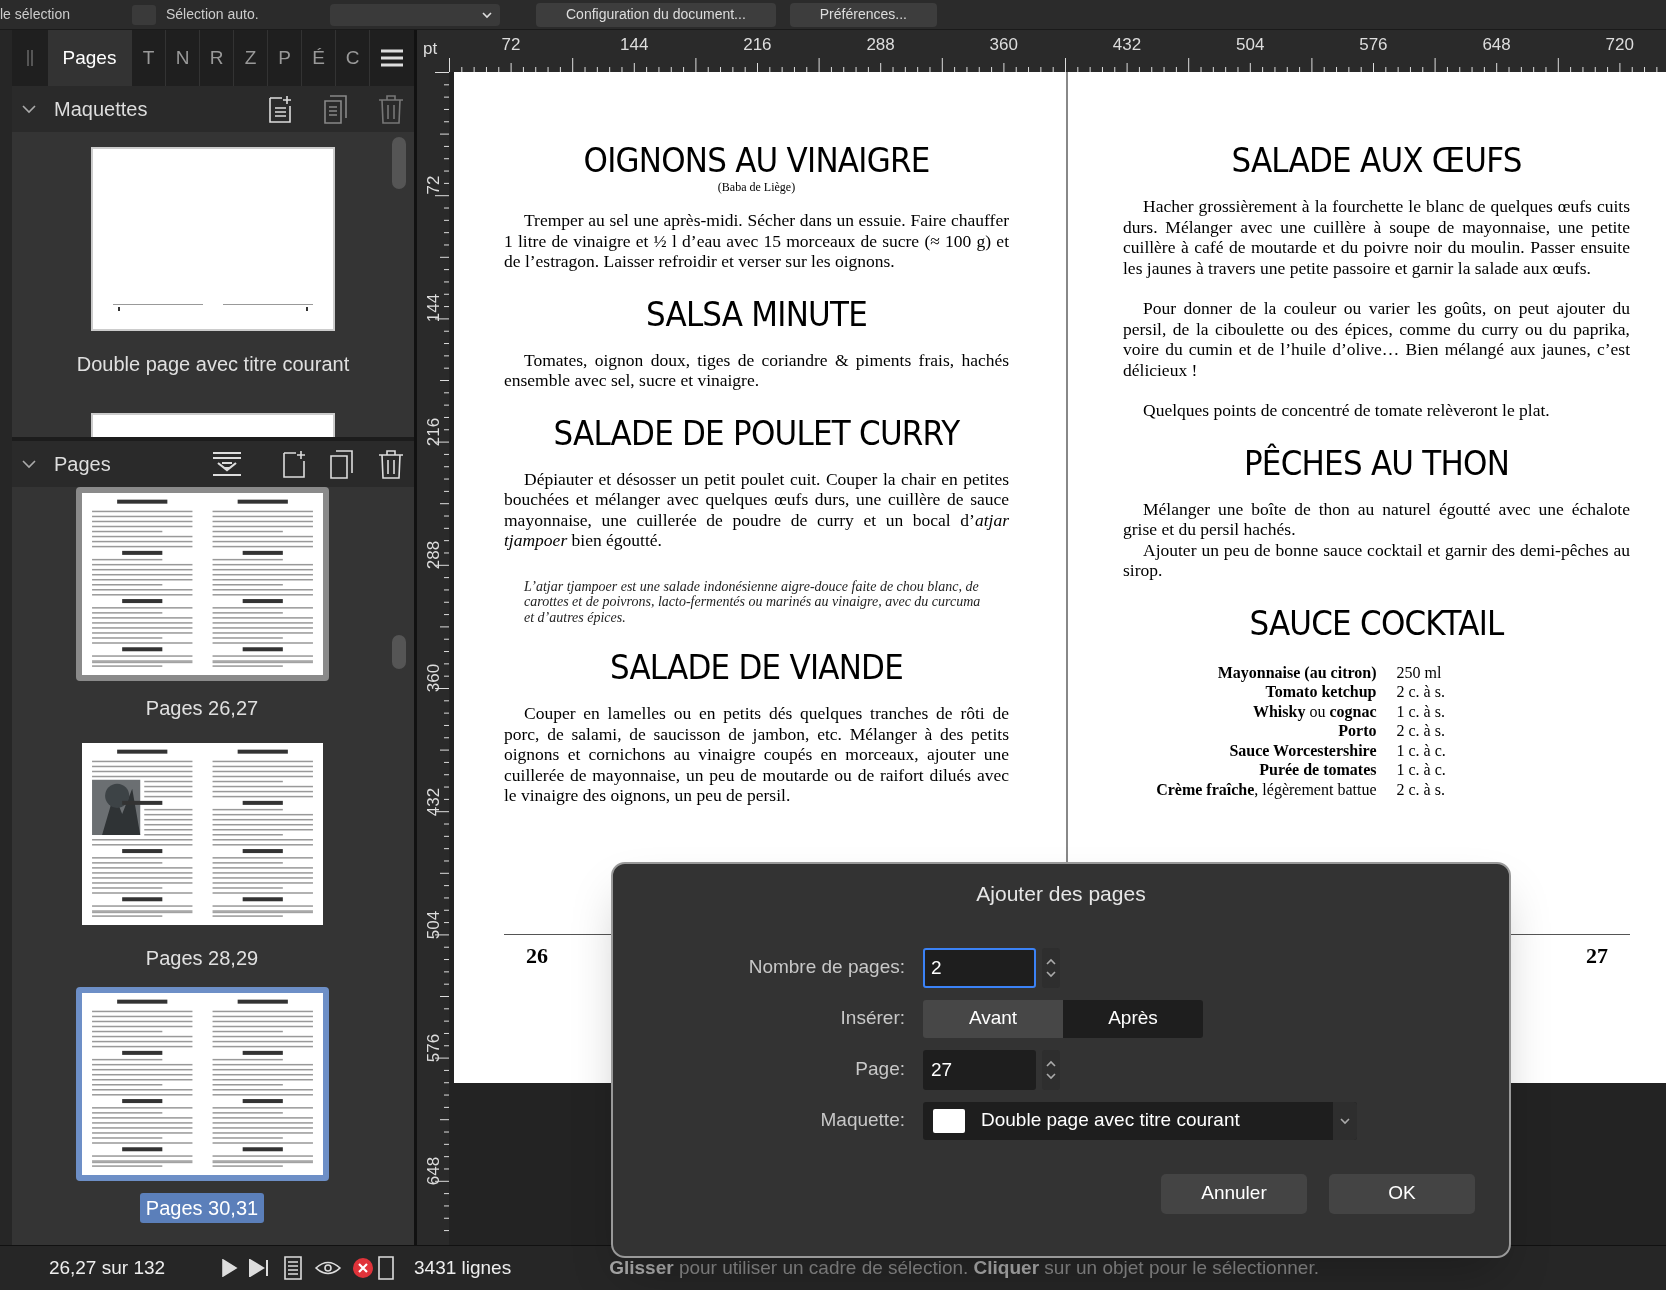  I want to click on ingredient-name: Purée de tomates, so click(1317, 770).